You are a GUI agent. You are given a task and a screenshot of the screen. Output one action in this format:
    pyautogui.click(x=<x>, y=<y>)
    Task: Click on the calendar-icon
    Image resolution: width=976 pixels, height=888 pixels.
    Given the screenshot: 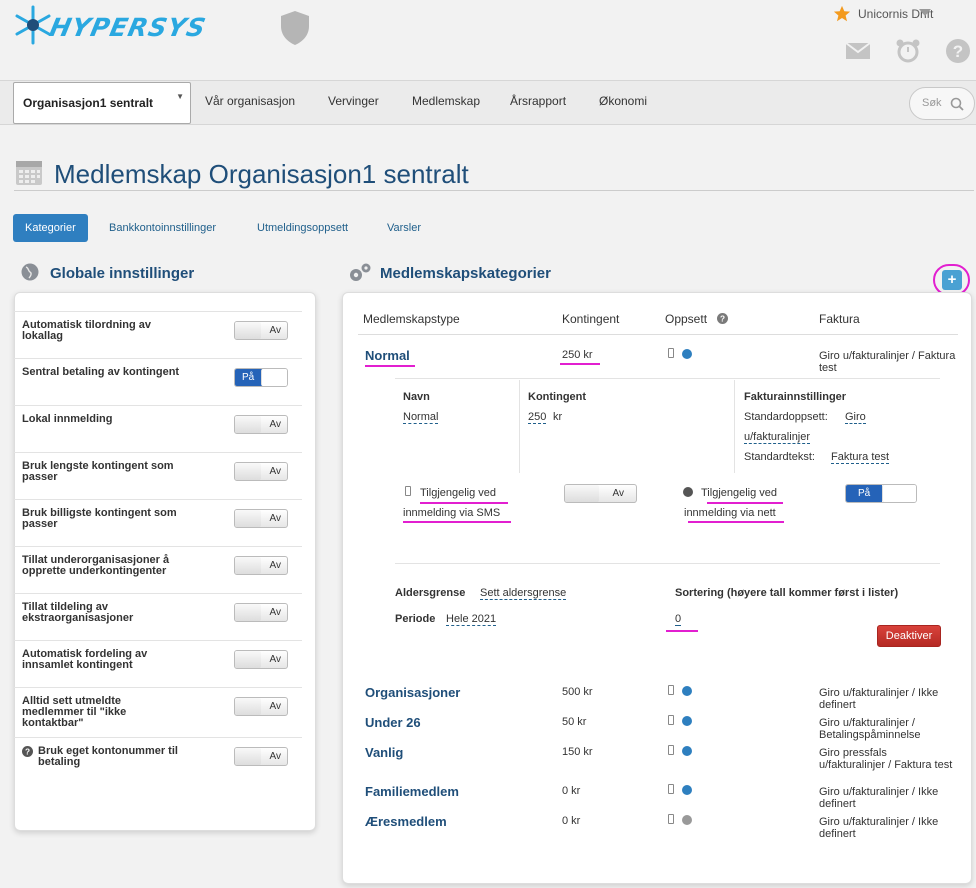 What is the action you would take?
    pyautogui.click(x=29, y=173)
    